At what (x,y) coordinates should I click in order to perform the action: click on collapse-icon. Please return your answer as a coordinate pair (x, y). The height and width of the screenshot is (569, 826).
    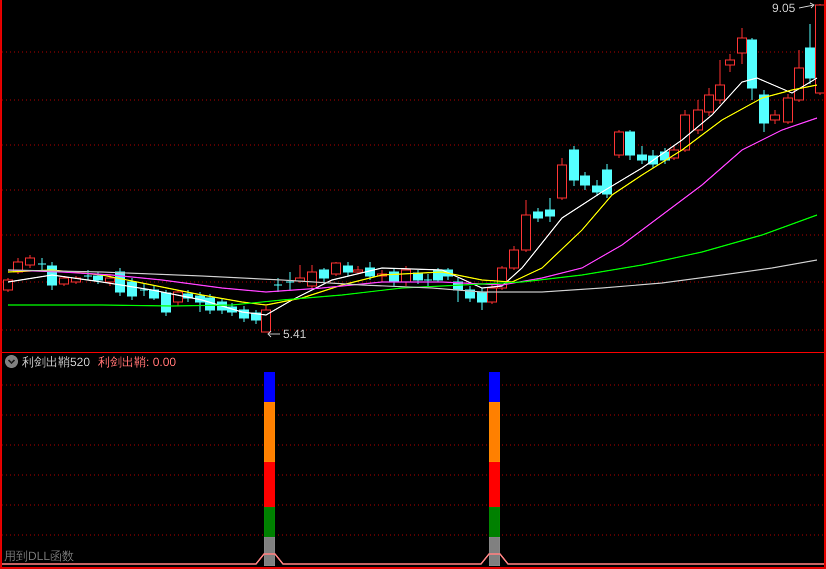
    Looking at the image, I should click on (11, 361).